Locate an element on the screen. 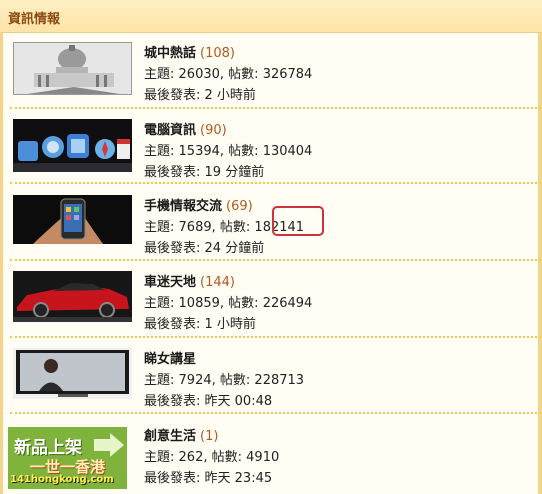  forum-stats: 主題: 262, 帖數: 4910 is located at coordinates (212, 457).